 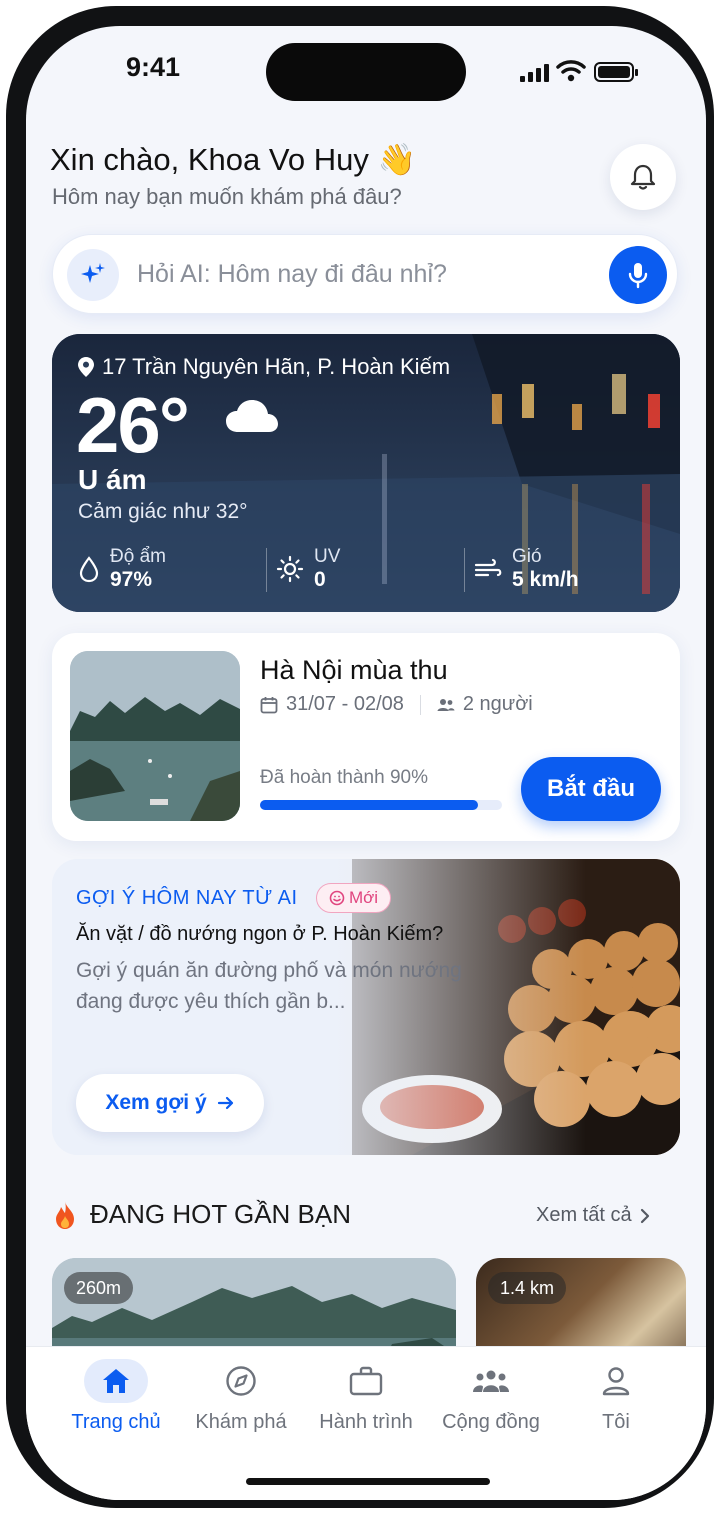 What do you see at coordinates (89, 569) in the screenshot?
I see `droplet-icon` at bounding box center [89, 569].